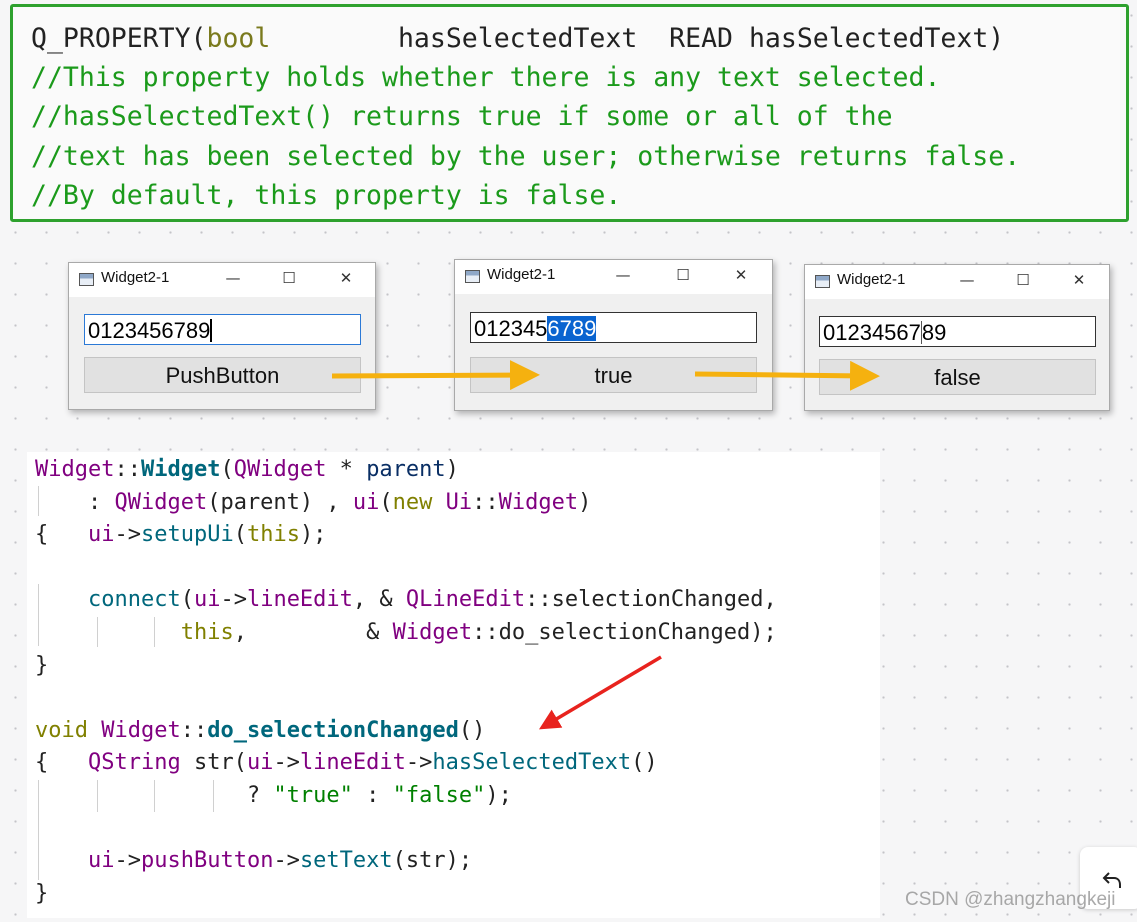 The height and width of the screenshot is (922, 1137). I want to click on line-edit-text: 012345, so click(511, 328).